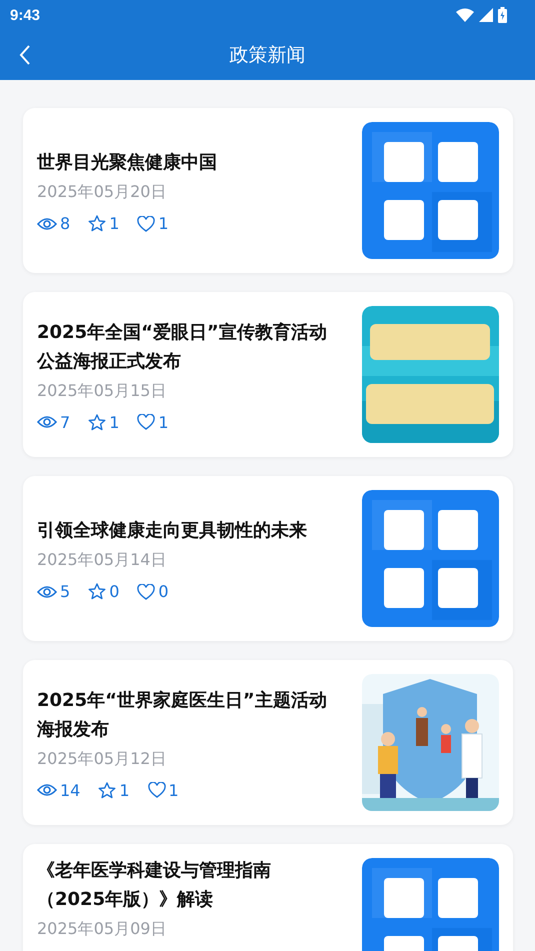 This screenshot has height=951, width=535. Describe the element at coordinates (486, 15) in the screenshot. I see `signal-icon` at that location.